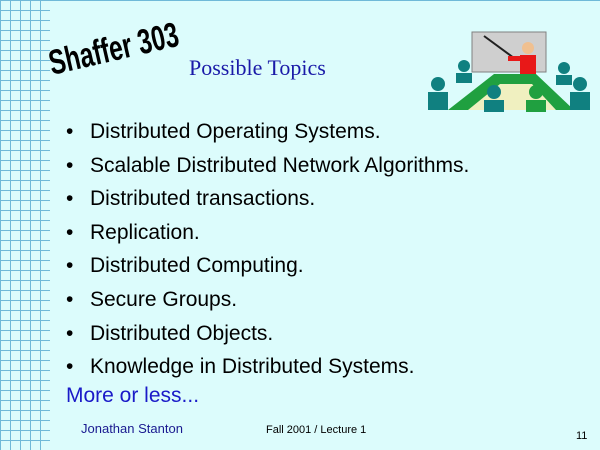  What do you see at coordinates (267, 233) in the screenshot?
I see `list-item: Replication.` at bounding box center [267, 233].